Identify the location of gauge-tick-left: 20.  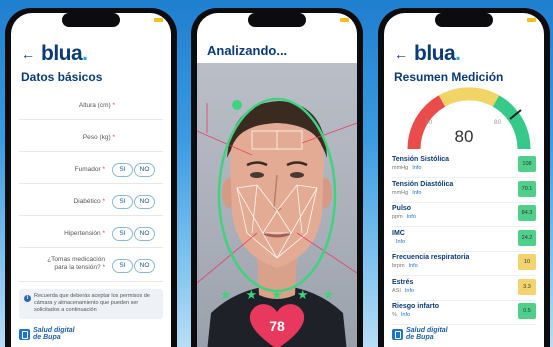
(429, 122).